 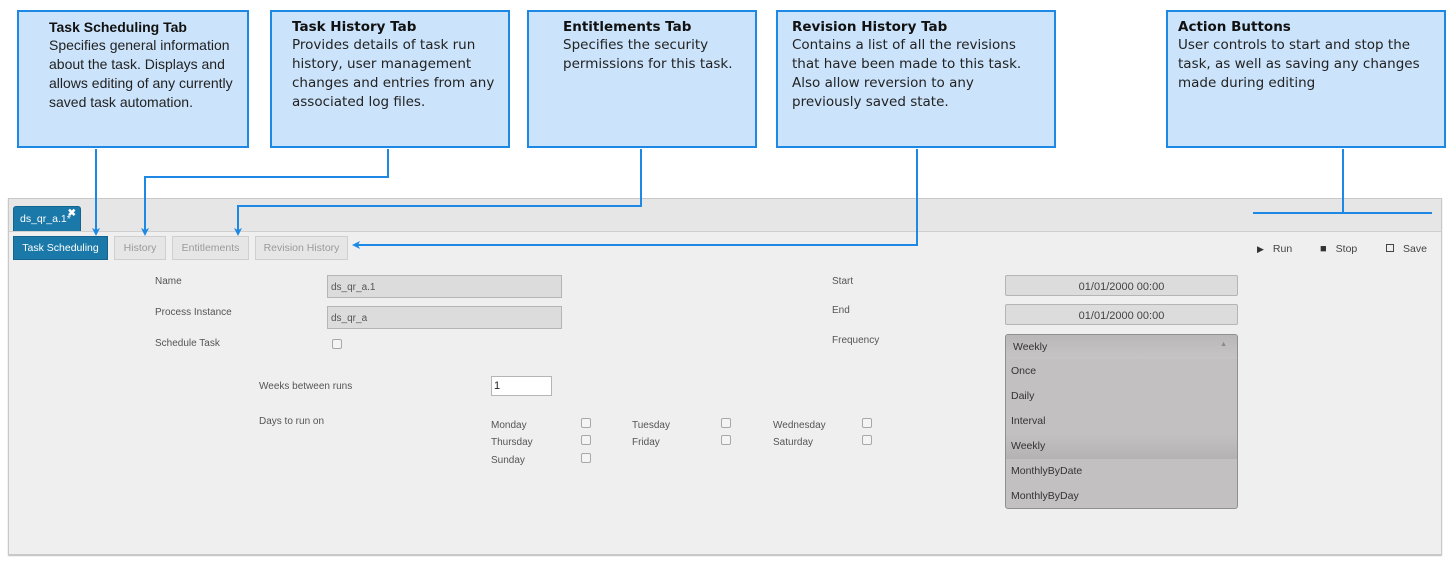 I want to click on frequency-option-weekly: Weekly, so click(x=1121, y=446).